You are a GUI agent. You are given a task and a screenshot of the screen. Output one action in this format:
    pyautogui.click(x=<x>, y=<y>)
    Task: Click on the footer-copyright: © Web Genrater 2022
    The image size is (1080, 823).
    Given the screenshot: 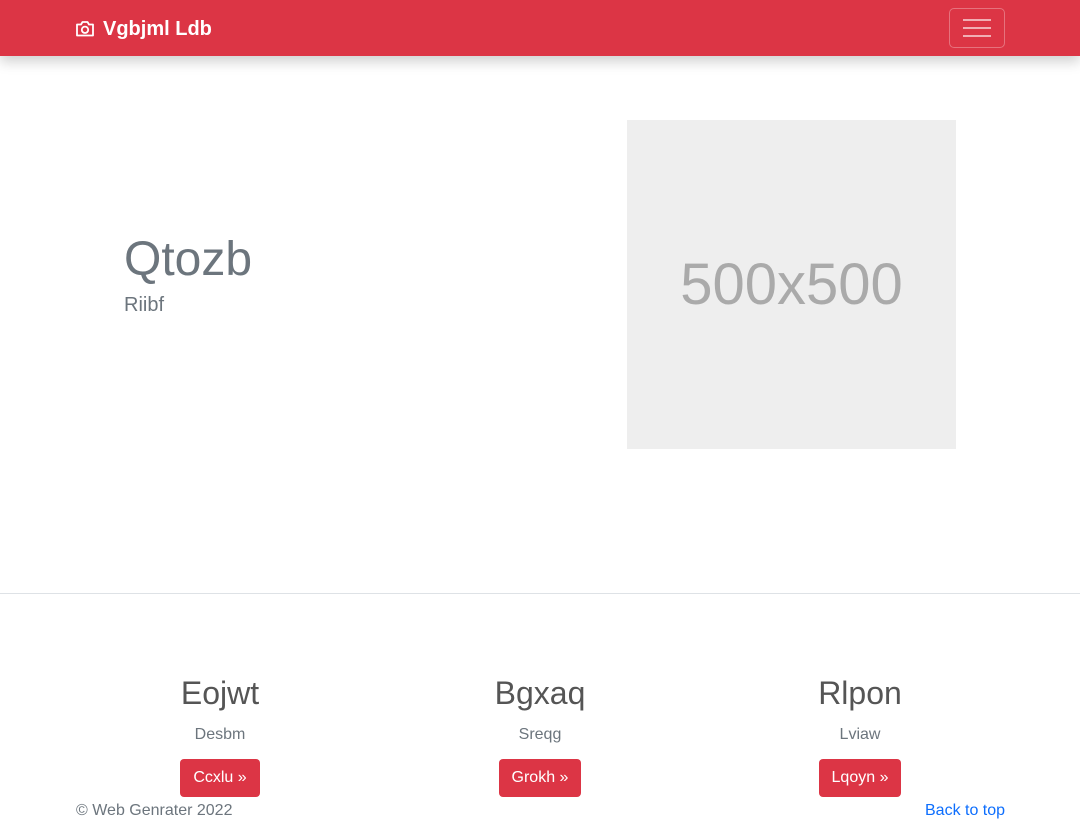 What is the action you would take?
    pyautogui.click(x=154, y=810)
    